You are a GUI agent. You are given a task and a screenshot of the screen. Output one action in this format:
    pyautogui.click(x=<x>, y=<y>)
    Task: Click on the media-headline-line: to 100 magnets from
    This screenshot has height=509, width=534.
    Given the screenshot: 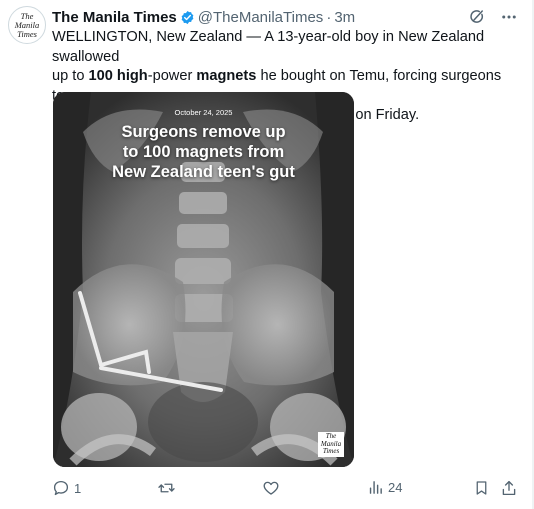 What is the action you would take?
    pyautogui.click(x=203, y=152)
    